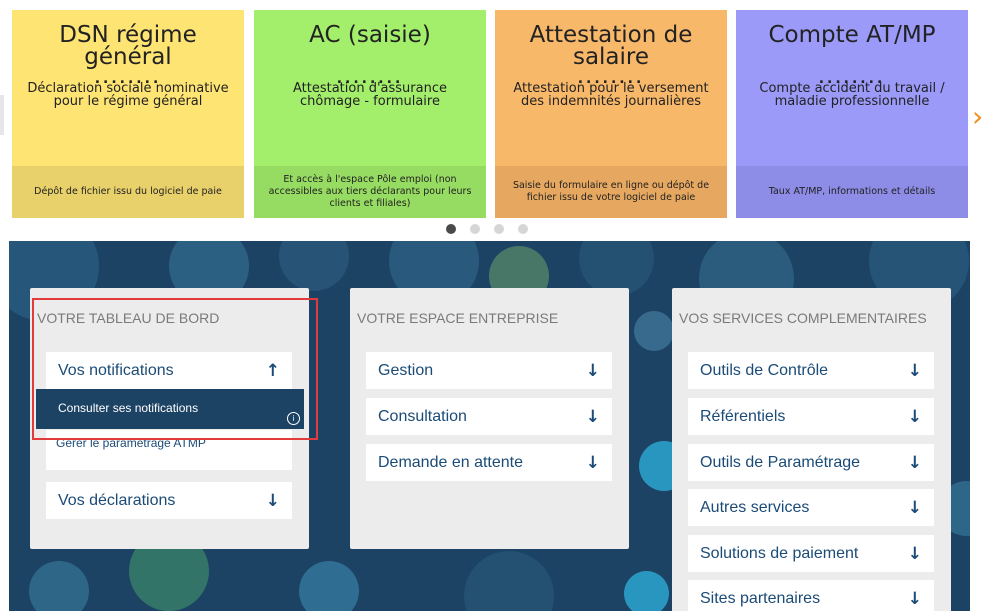 This screenshot has height=611, width=985. I want to click on solutions-de-paiement-button: Solutions de paiement ↓, so click(811, 553).